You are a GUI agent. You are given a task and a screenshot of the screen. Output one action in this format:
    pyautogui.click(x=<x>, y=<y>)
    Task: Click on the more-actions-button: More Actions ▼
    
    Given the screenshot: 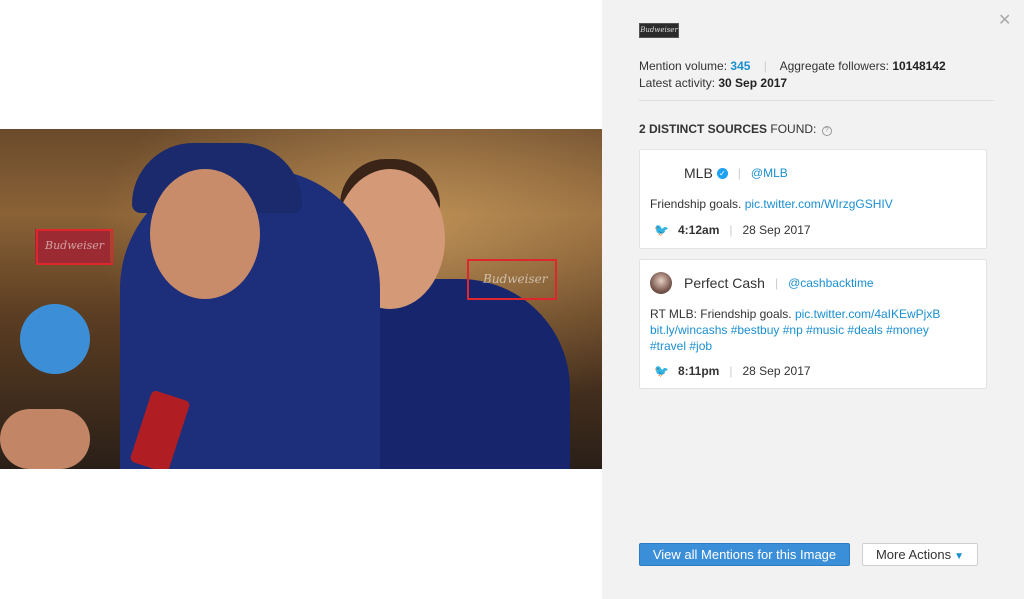 What is the action you would take?
    pyautogui.click(x=920, y=554)
    